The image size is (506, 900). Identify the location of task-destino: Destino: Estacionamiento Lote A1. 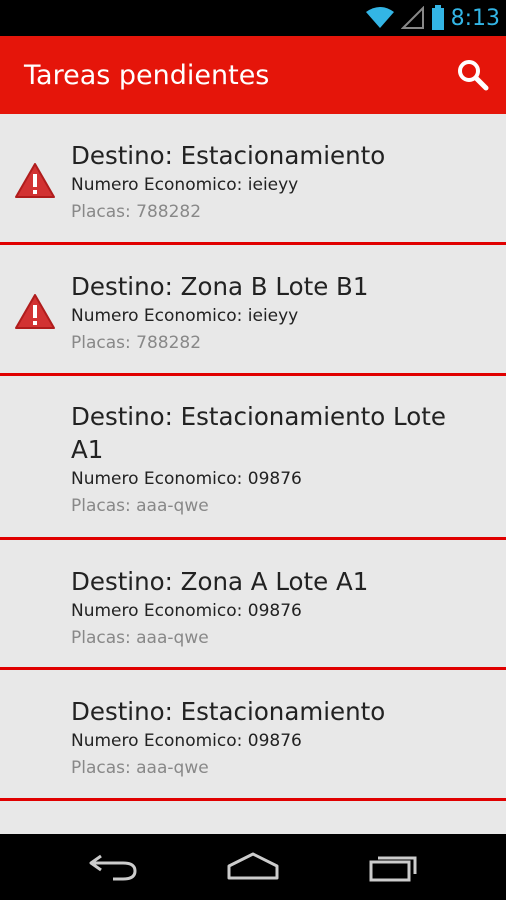
(258, 433).